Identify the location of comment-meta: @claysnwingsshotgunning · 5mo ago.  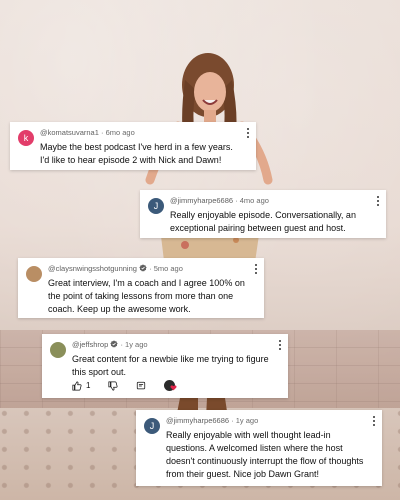
(115, 268).